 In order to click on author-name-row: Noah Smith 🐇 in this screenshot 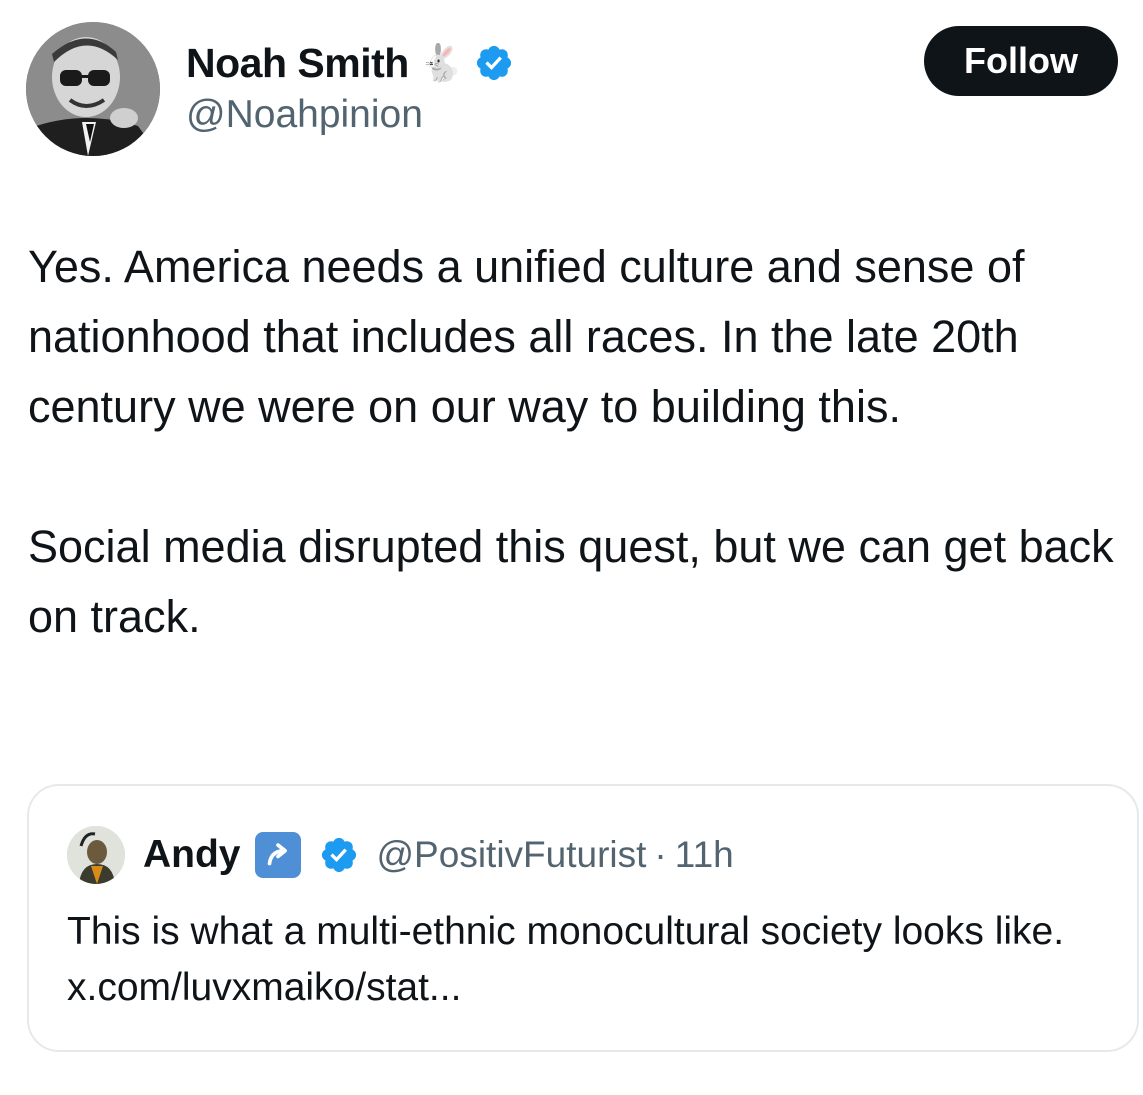, I will do `click(350, 63)`.